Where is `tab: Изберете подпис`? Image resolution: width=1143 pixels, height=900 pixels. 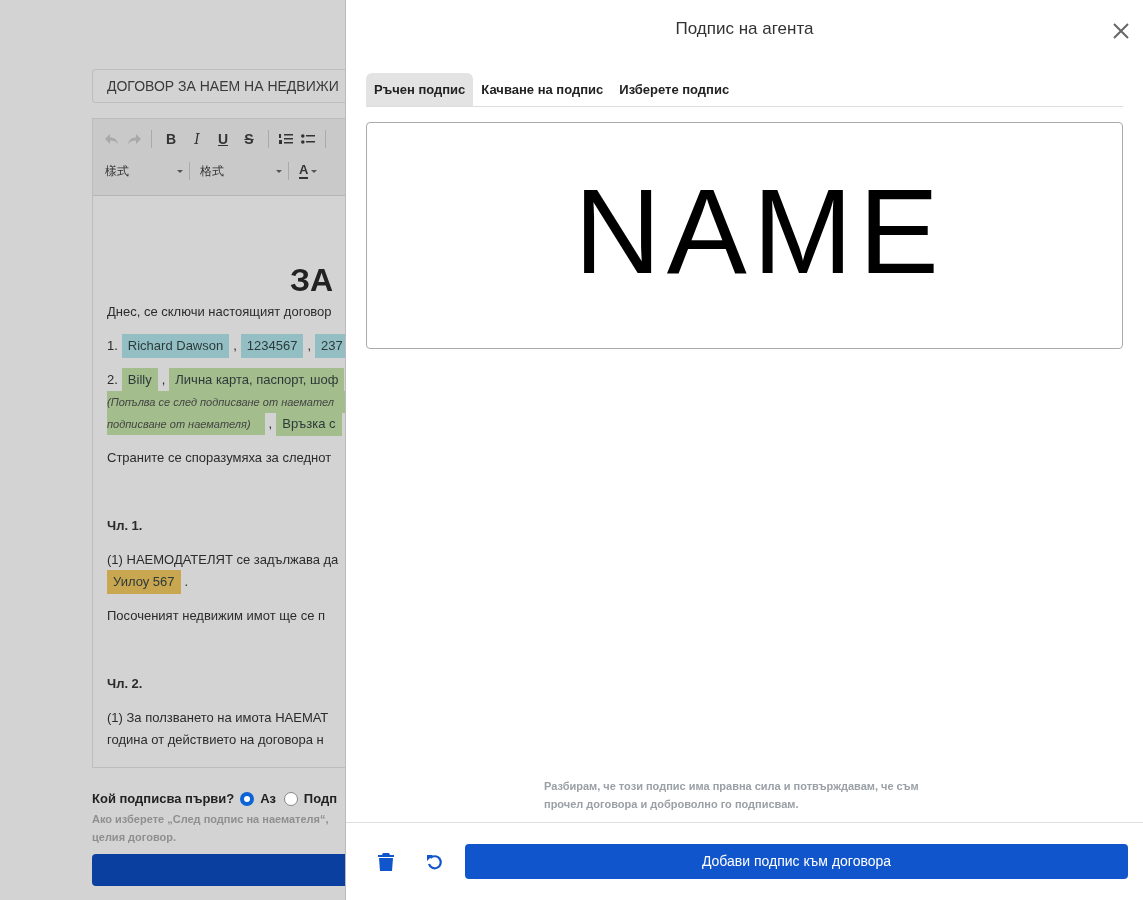
tab: Изберете подпис is located at coordinates (674, 89).